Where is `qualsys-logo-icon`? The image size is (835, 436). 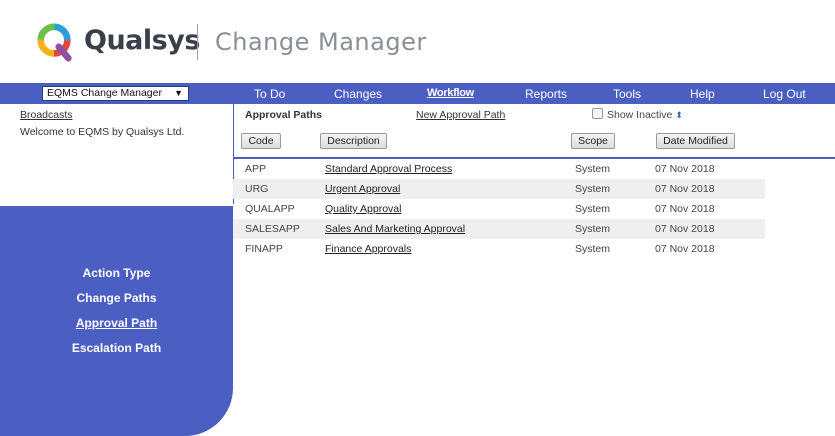 qualsys-logo-icon is located at coordinates (54, 42).